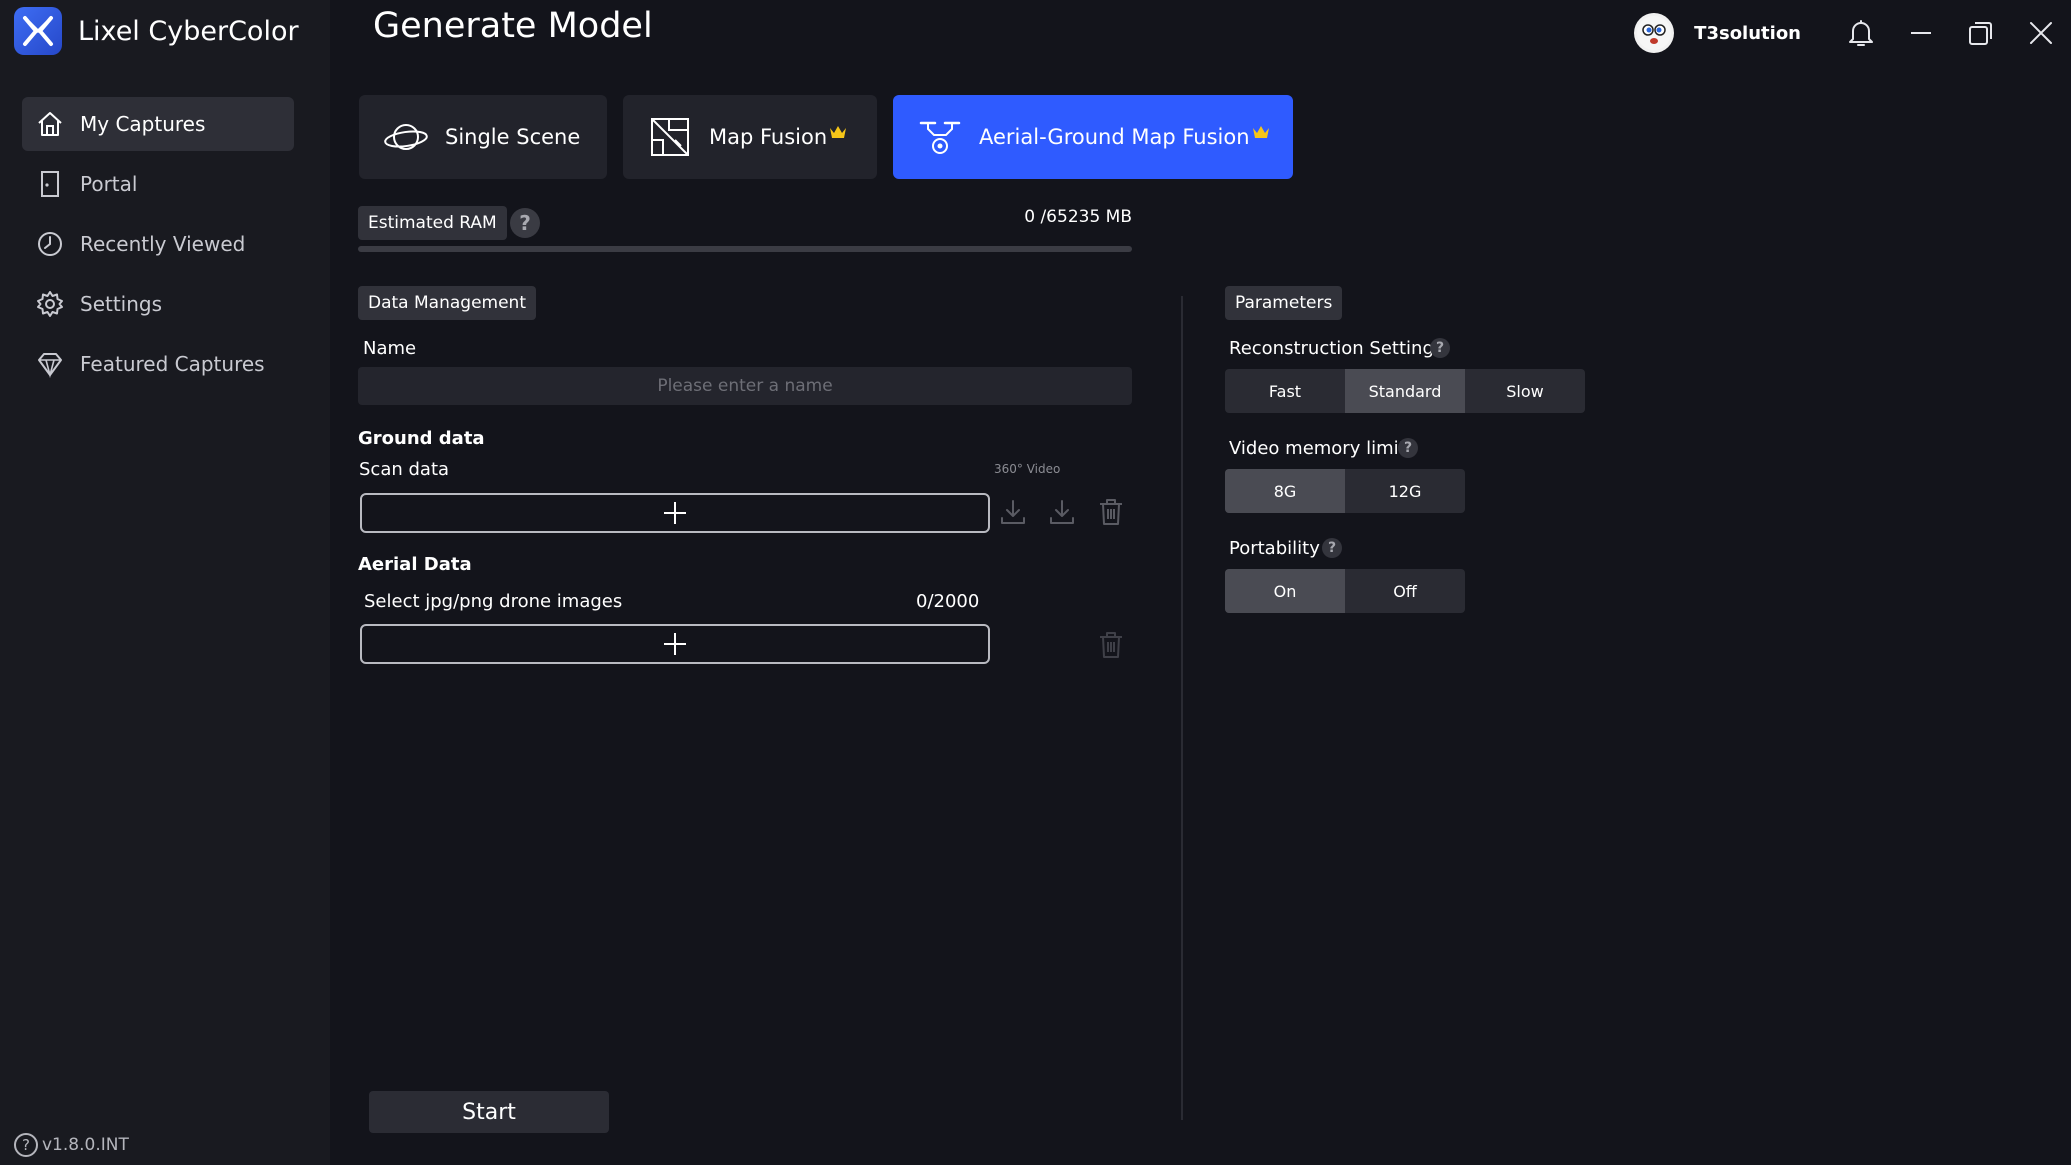 The image size is (2071, 1165). What do you see at coordinates (50, 184) in the screenshot?
I see `door-icon` at bounding box center [50, 184].